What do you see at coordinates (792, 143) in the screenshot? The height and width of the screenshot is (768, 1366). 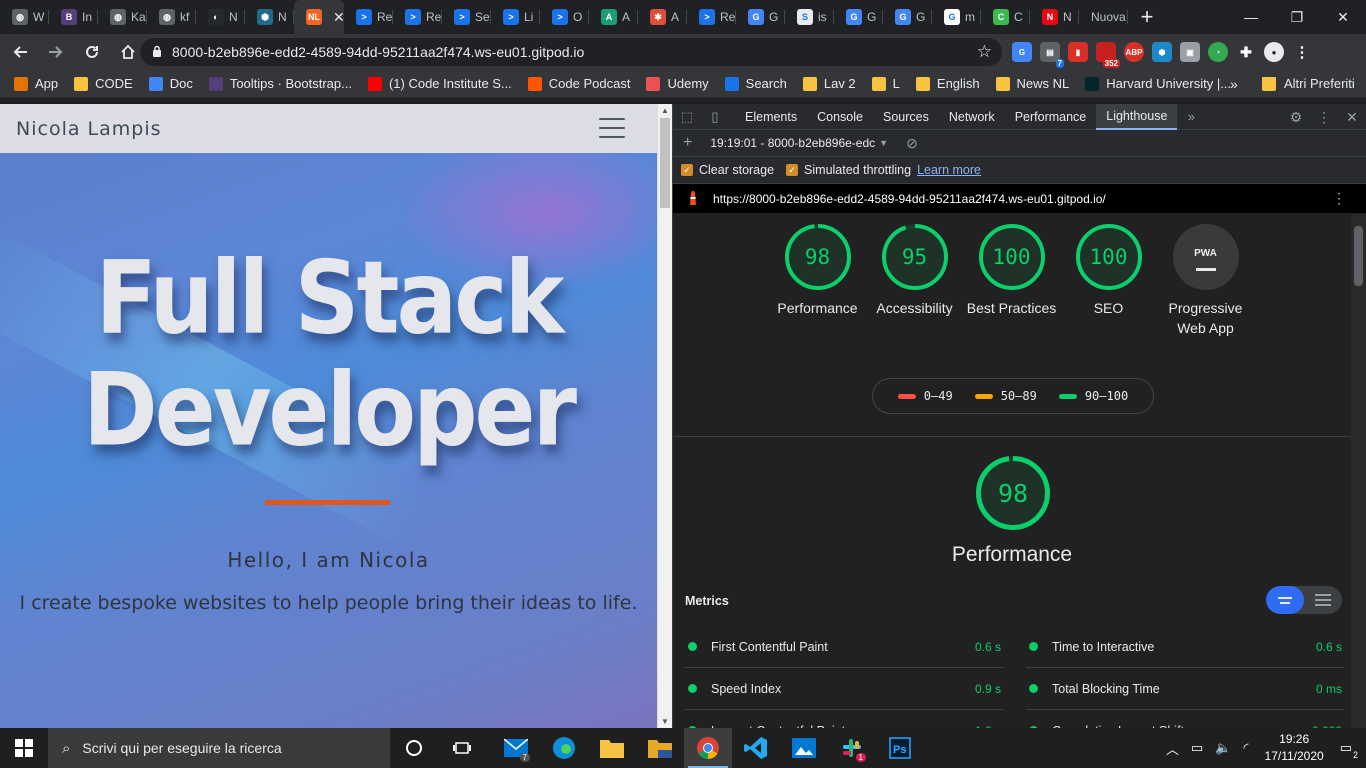 I see `report-selector: 19:19:01 - 8000-b2eb896e-edc` at bounding box center [792, 143].